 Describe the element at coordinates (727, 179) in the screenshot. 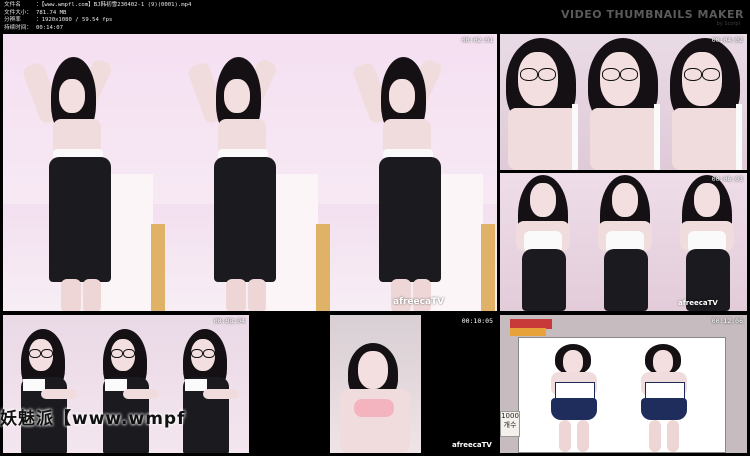

I see `frame-timestamp: 00:06:03` at that location.